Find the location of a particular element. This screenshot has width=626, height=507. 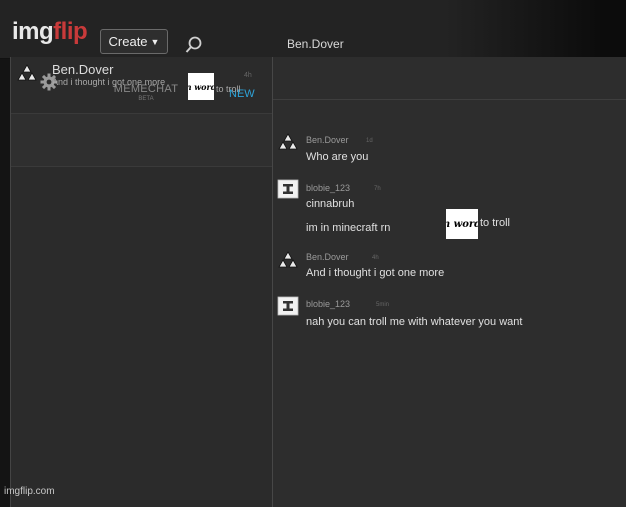

message-time: 4h is located at coordinates (375, 258).